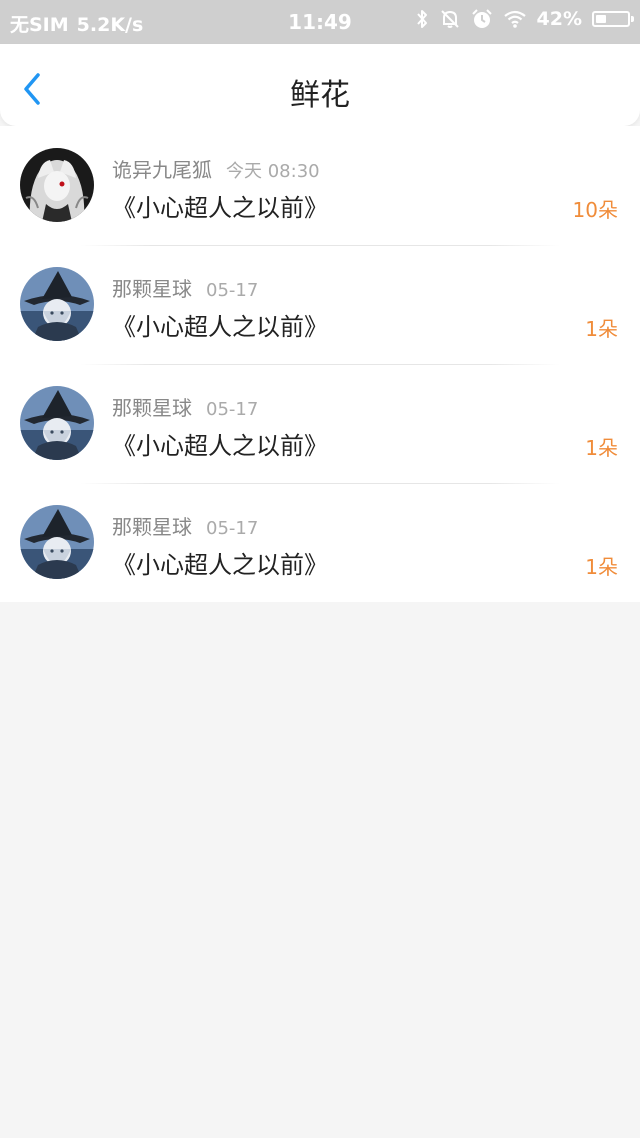 The image size is (640, 1138). Describe the element at coordinates (613, 19) in the screenshot. I see `battery-icon` at that location.